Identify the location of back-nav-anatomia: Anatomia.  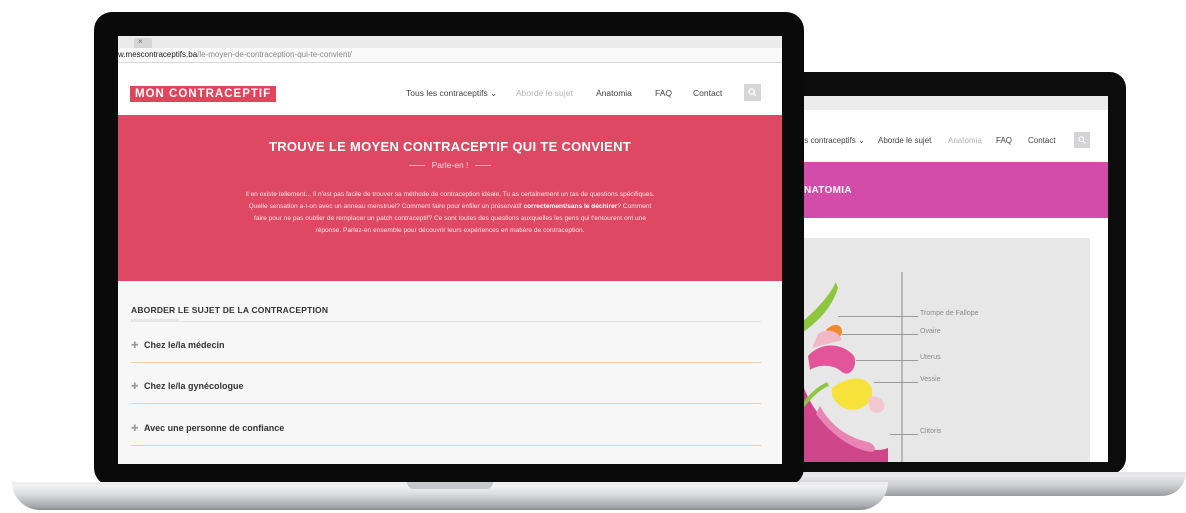
(965, 140).